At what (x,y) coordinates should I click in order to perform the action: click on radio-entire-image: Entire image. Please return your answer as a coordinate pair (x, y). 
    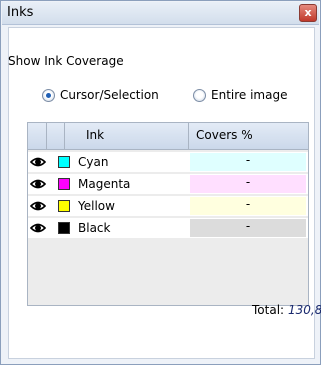
    Looking at the image, I should click on (240, 95).